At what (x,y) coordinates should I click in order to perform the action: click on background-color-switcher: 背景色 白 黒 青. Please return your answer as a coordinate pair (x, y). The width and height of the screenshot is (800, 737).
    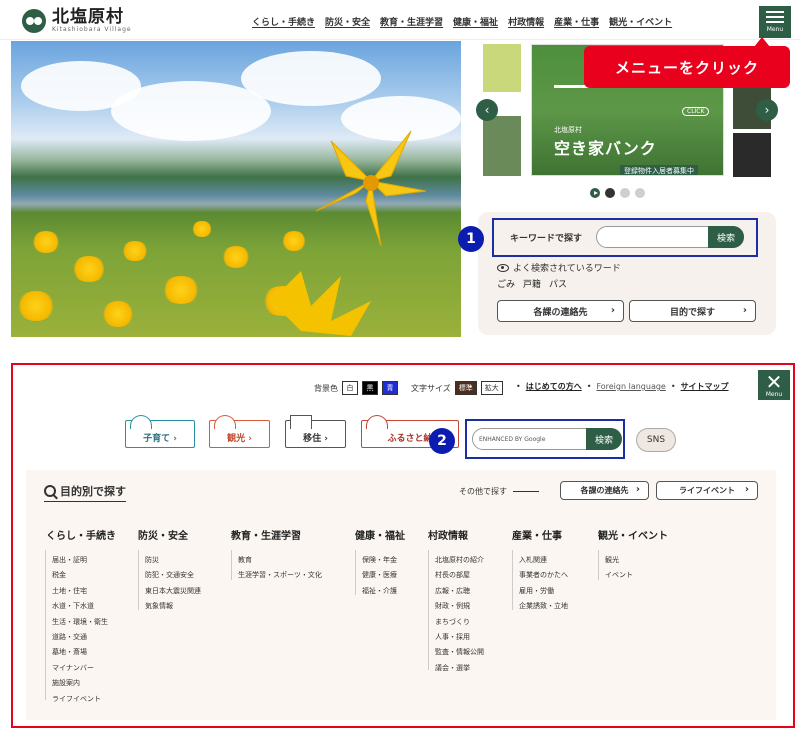
    Looking at the image, I should click on (356, 388).